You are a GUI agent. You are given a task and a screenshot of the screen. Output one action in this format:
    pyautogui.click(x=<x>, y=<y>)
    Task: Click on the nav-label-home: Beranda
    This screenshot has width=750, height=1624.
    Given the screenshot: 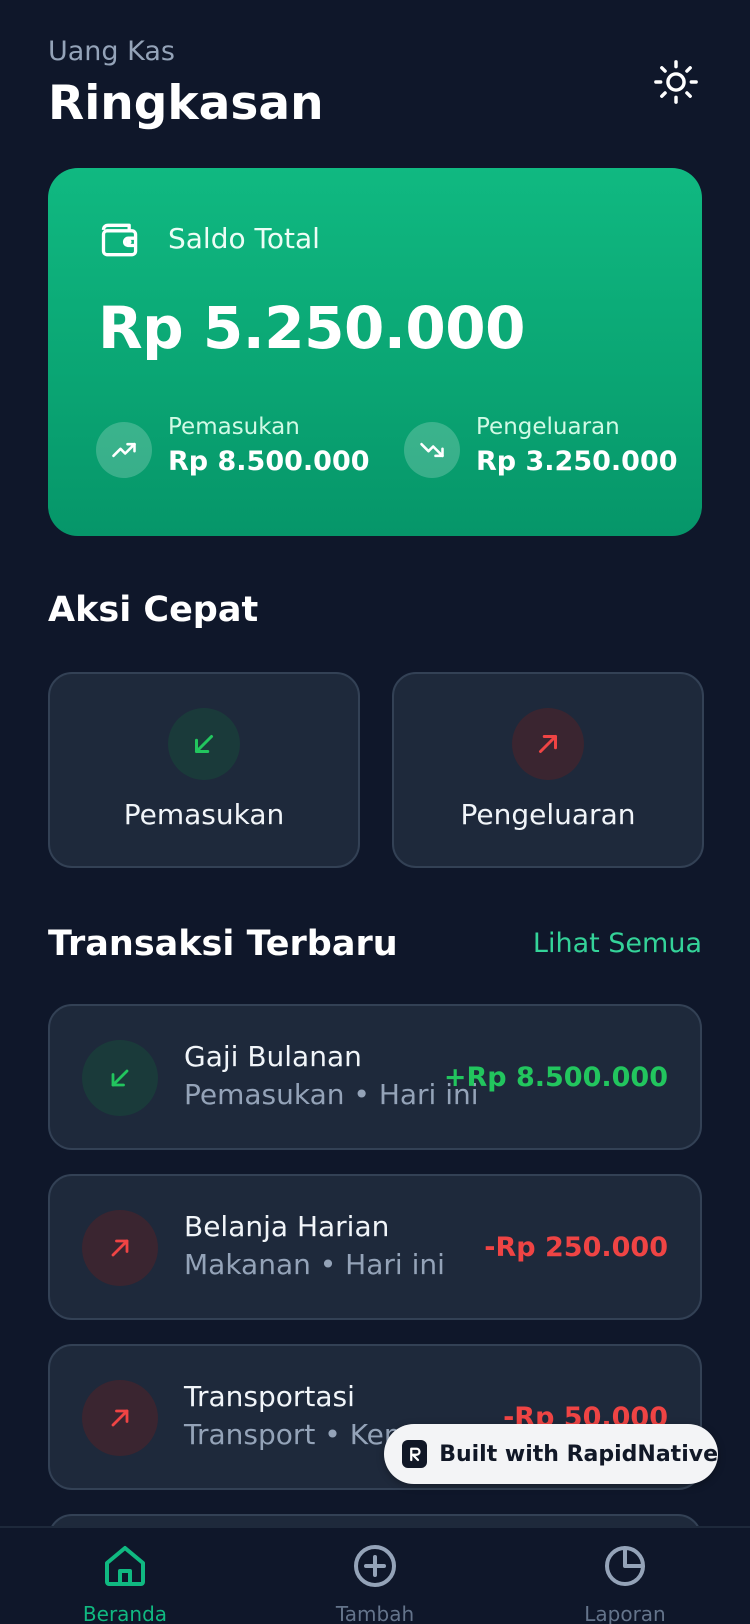 What is the action you would take?
    pyautogui.click(x=125, y=1613)
    